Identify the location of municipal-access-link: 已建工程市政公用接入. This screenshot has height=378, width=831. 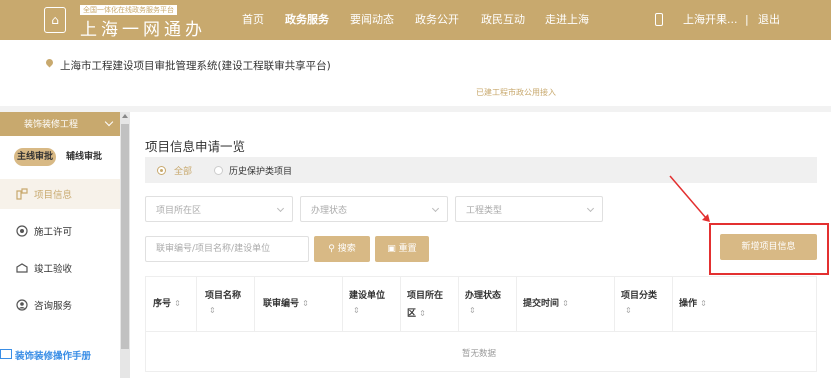
(516, 92).